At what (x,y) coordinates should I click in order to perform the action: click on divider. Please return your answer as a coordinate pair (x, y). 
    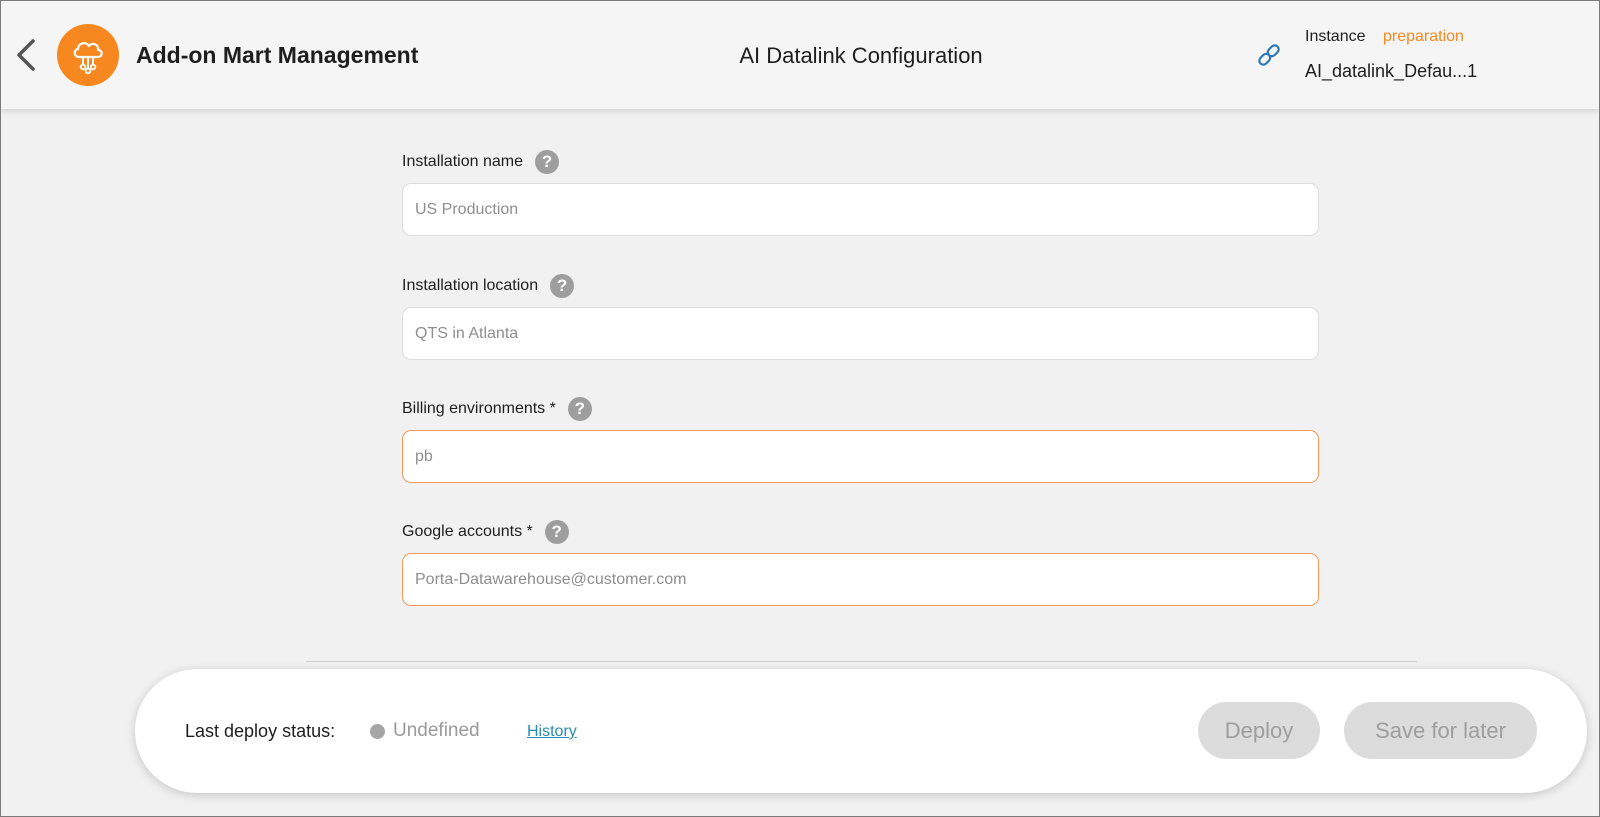
    Looking at the image, I should click on (861, 661).